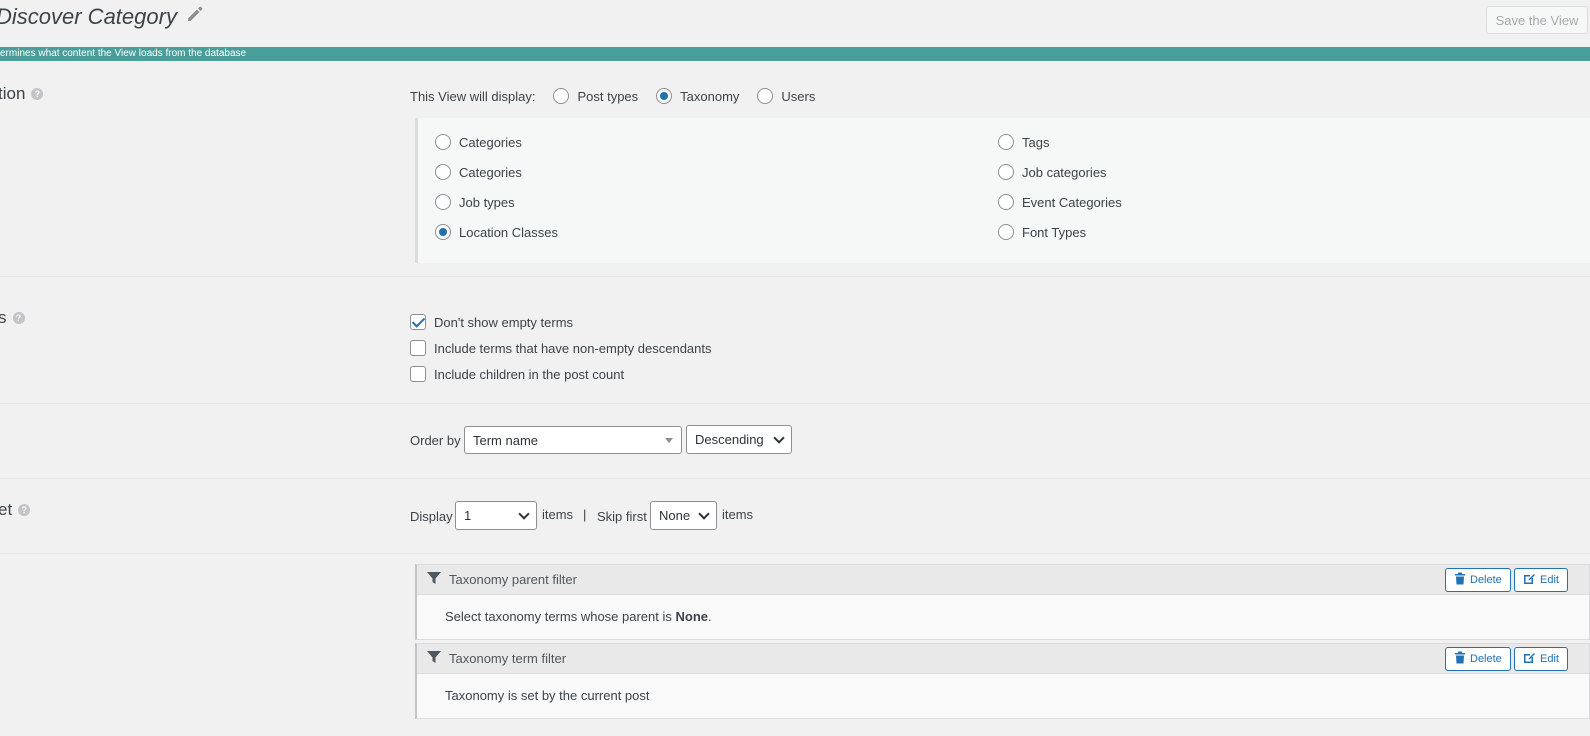 The width and height of the screenshot is (1590, 736). What do you see at coordinates (738, 514) in the screenshot?
I see `items-label-2: items` at bounding box center [738, 514].